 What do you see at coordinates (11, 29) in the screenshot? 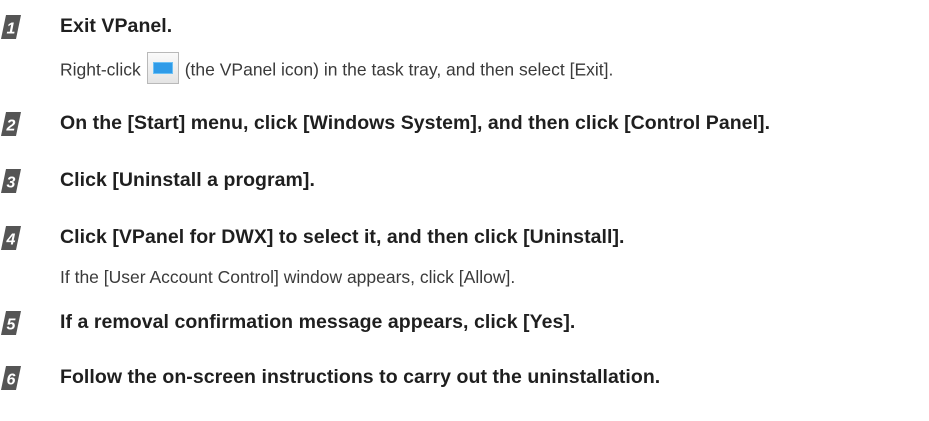
I see `step-number-1-glyph: 1` at bounding box center [11, 29].